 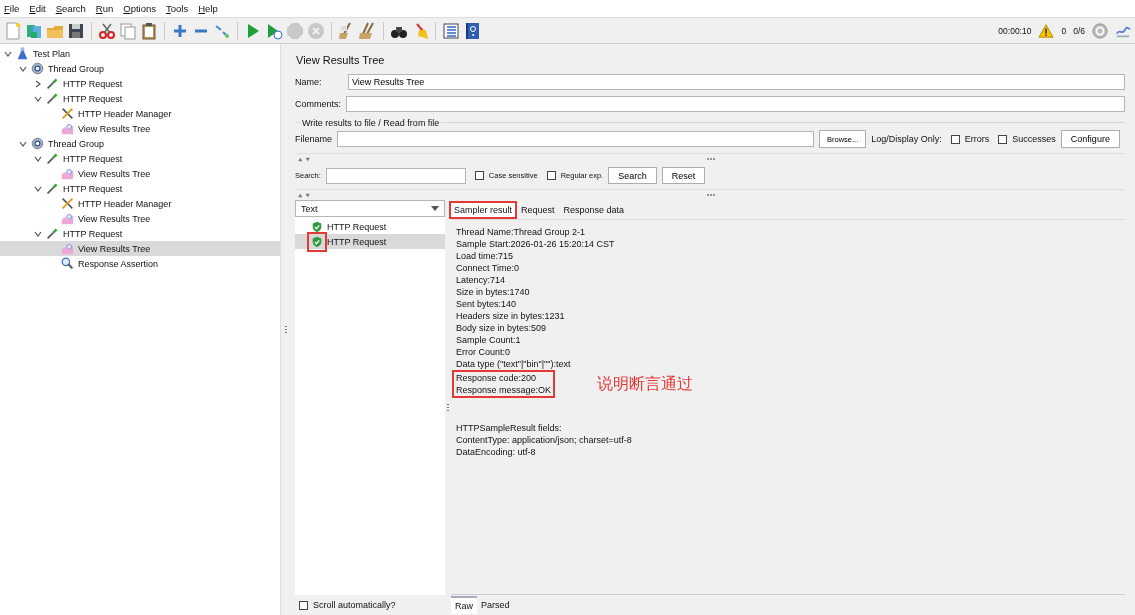 What do you see at coordinates (502, 328) in the screenshot?
I see `result-line: Body size in bytes:509` at bounding box center [502, 328].